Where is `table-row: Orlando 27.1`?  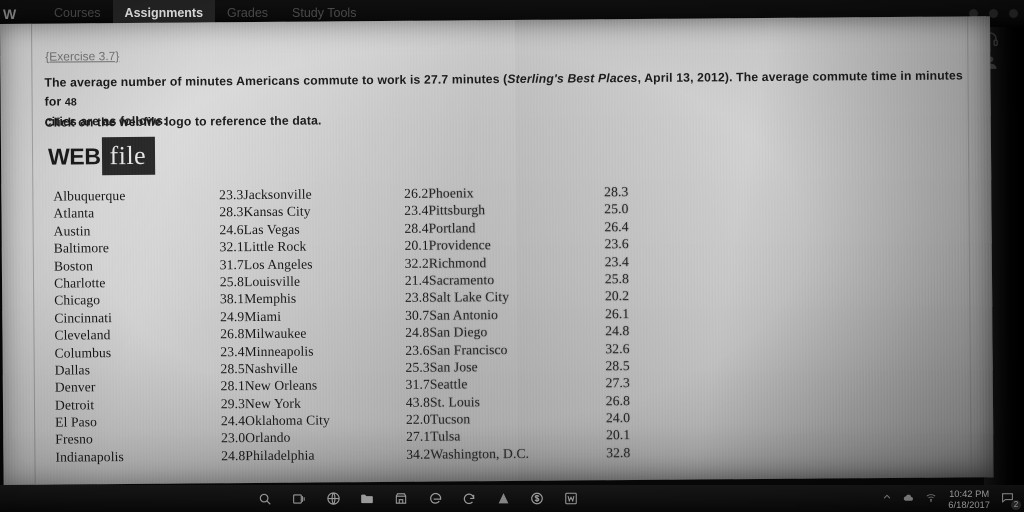 table-row: Orlando 27.1 is located at coordinates (337, 438).